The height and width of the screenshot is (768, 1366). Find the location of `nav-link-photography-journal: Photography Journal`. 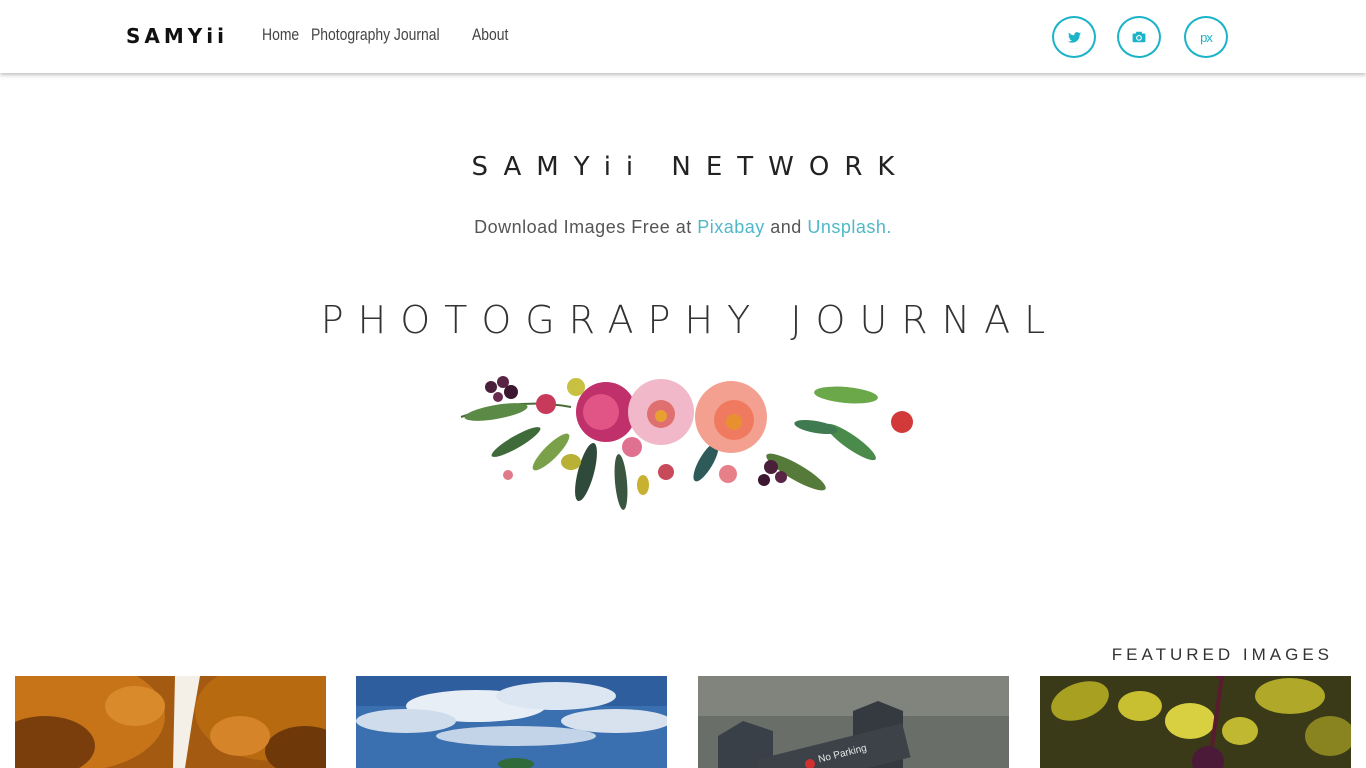

nav-link-photography-journal: Photography Journal is located at coordinates (375, 35).